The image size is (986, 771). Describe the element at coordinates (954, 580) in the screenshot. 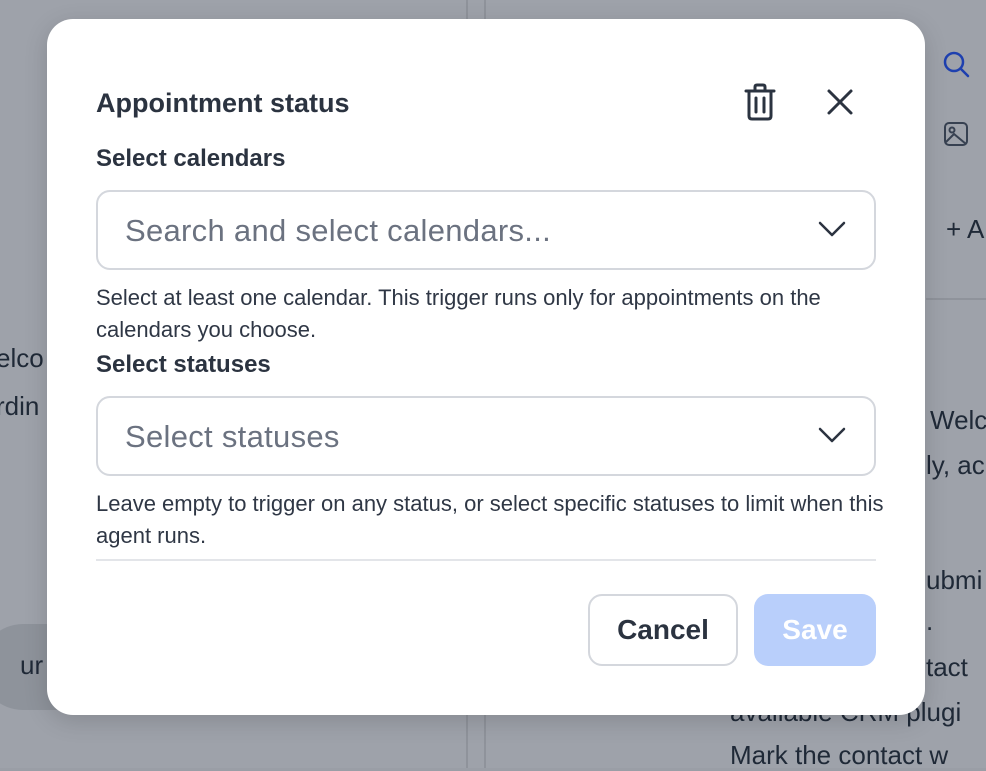

I see `background-text: ubmi` at that location.